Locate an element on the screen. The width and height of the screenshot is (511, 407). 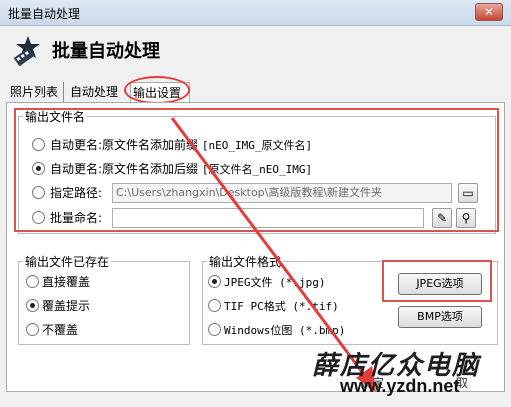
close-button: ✕ is located at coordinates (489, 12).